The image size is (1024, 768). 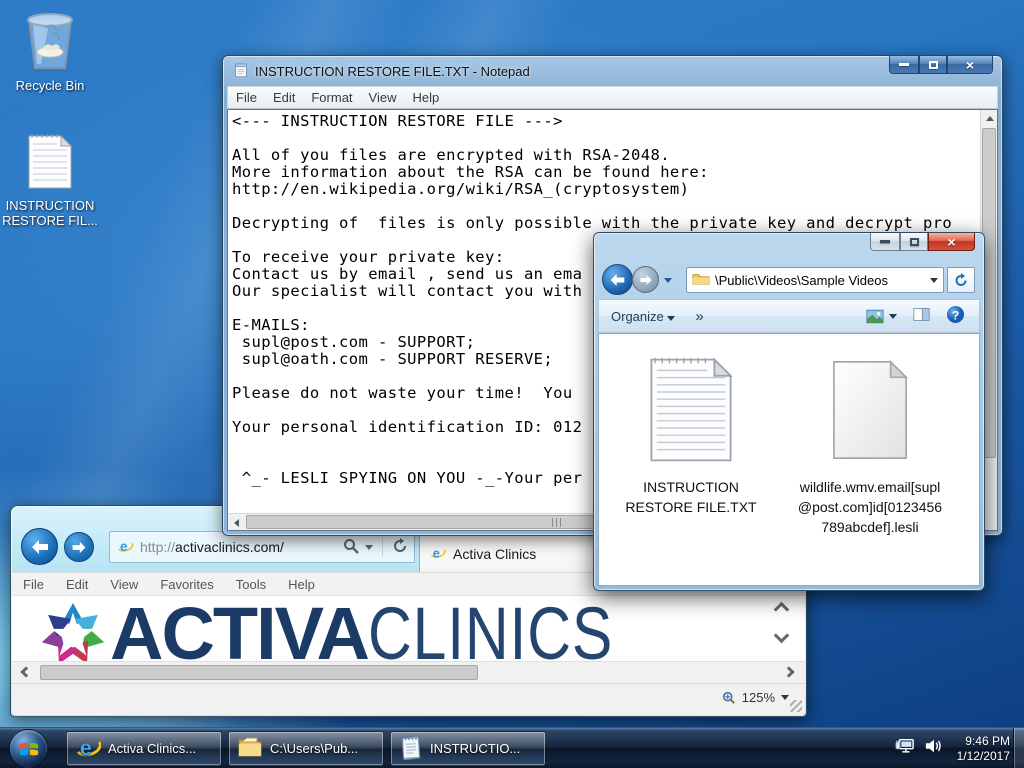 What do you see at coordinates (400, 547) in the screenshot?
I see `refresh-icon` at bounding box center [400, 547].